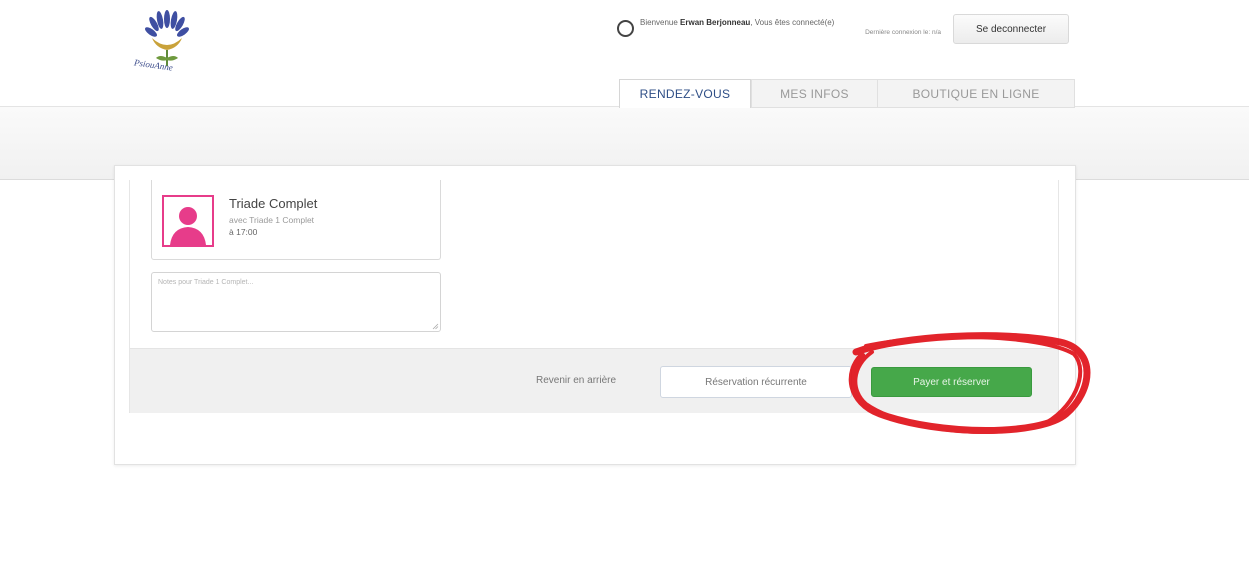 This screenshot has height=569, width=1249. I want to click on welcome-suffix: , Vous êtes connecté(e), so click(792, 22).